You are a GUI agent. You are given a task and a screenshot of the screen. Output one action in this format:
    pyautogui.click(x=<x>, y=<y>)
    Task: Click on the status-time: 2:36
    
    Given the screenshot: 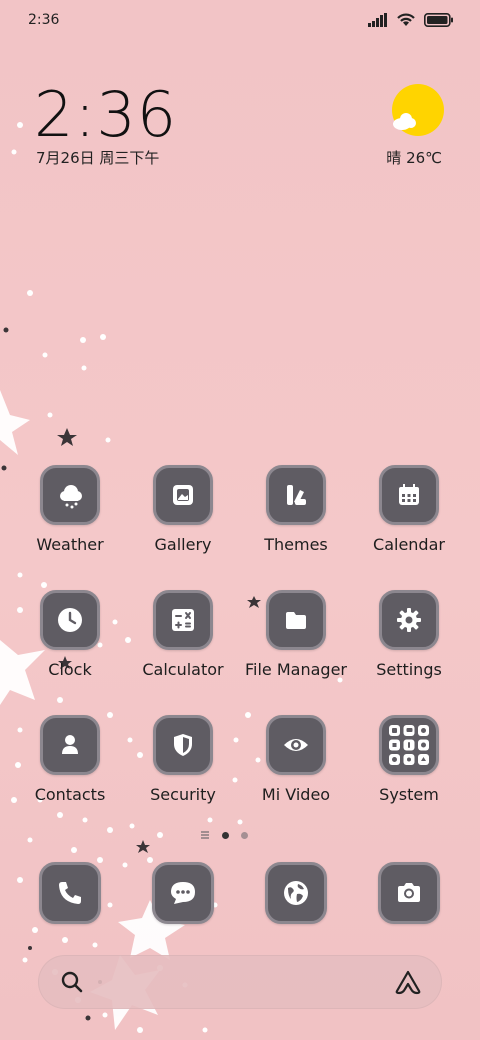 What is the action you would take?
    pyautogui.click(x=44, y=20)
    